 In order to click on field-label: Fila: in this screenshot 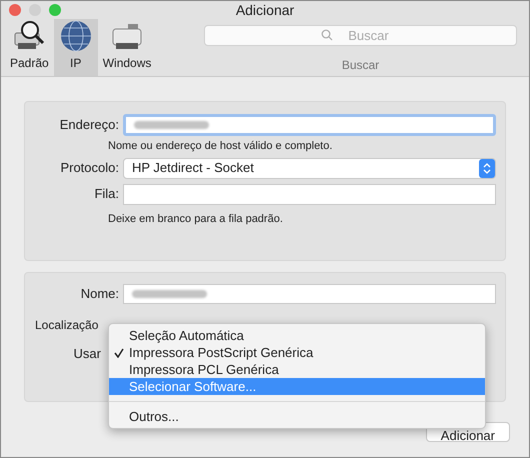, I will do `click(106, 194)`.